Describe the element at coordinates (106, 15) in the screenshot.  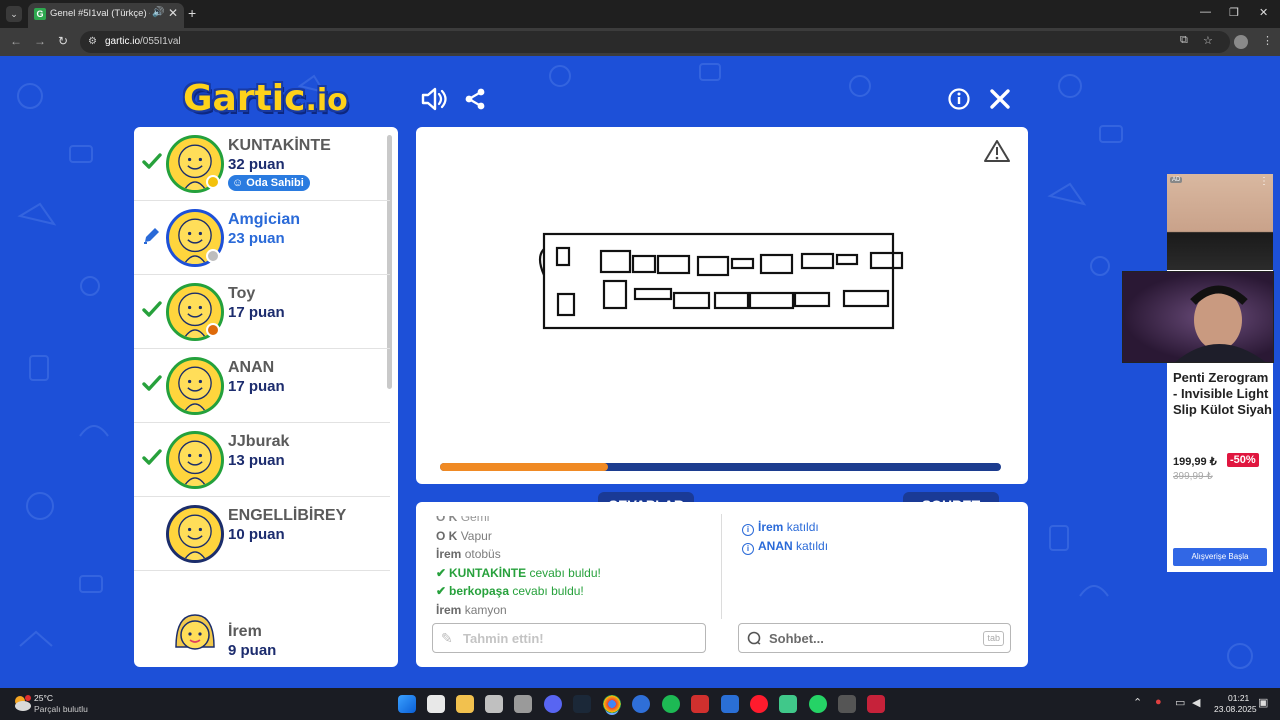
I see `browser-tab: G Genel #5I1val (Türkçe) - Gartic 🔊 ✕` at that location.